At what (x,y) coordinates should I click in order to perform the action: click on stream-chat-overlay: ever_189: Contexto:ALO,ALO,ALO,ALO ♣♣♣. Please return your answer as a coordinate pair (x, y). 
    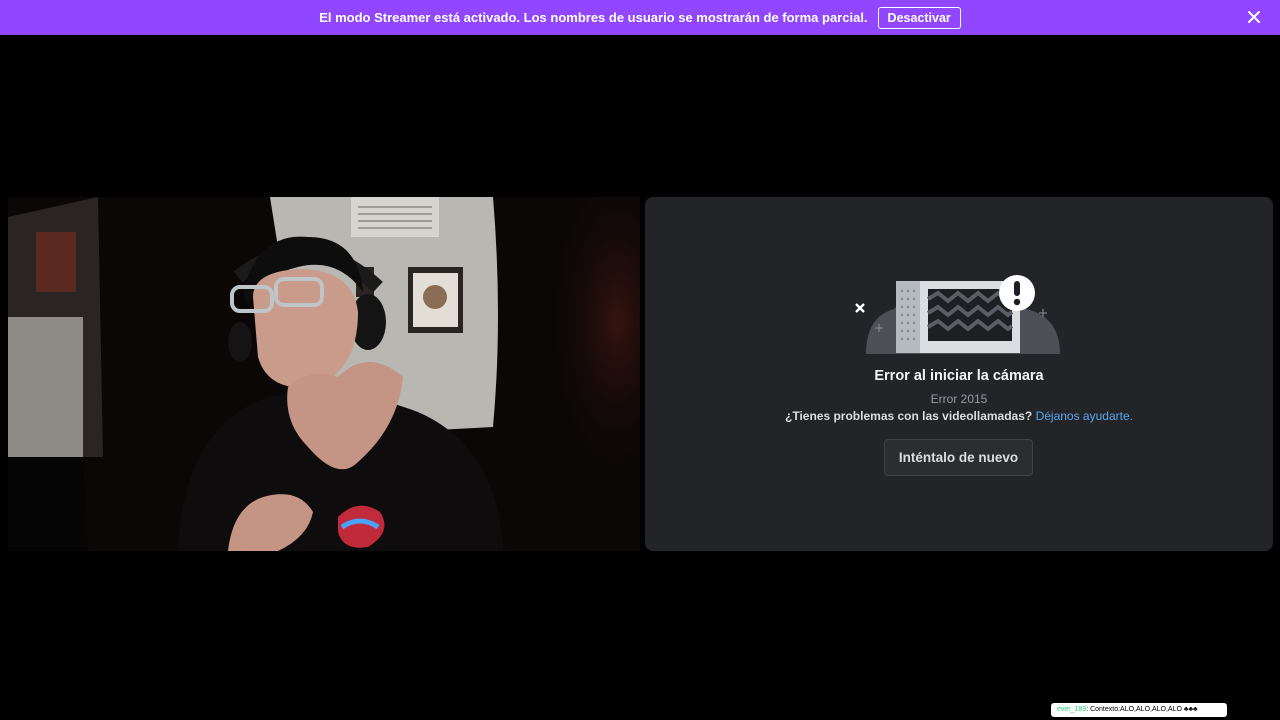
    Looking at the image, I should click on (1139, 710).